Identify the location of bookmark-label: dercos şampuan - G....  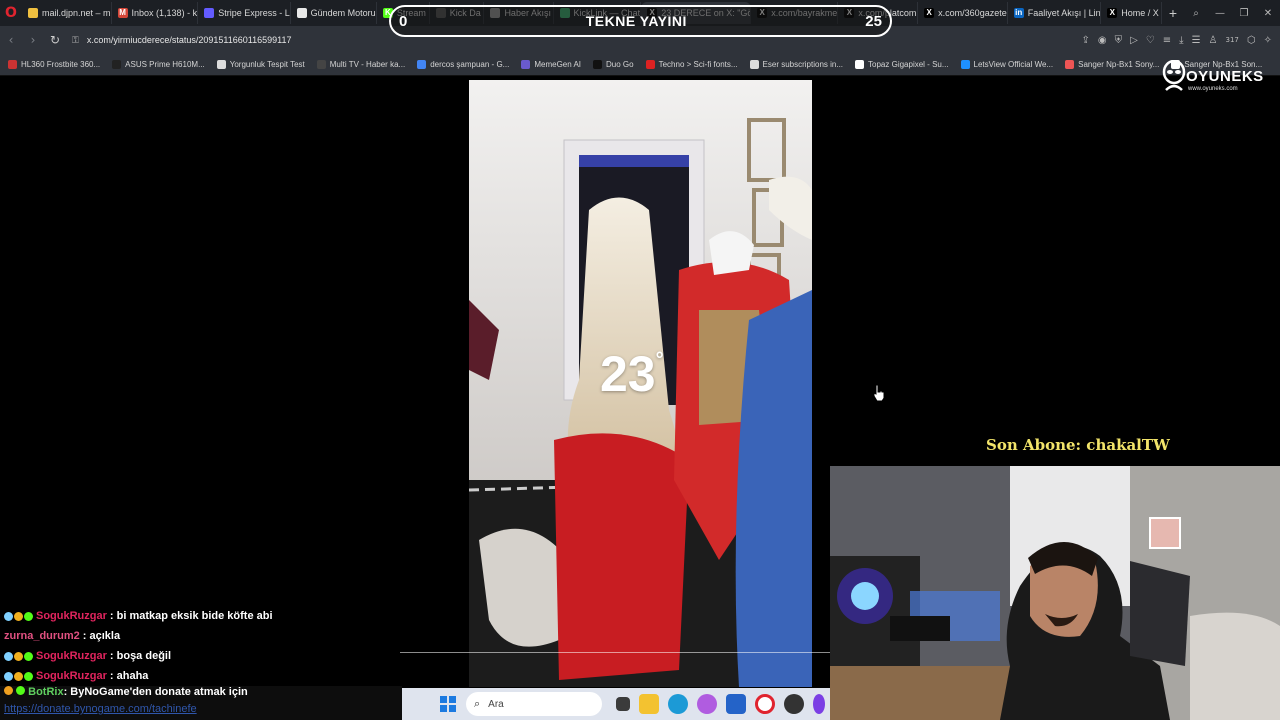
(470, 64).